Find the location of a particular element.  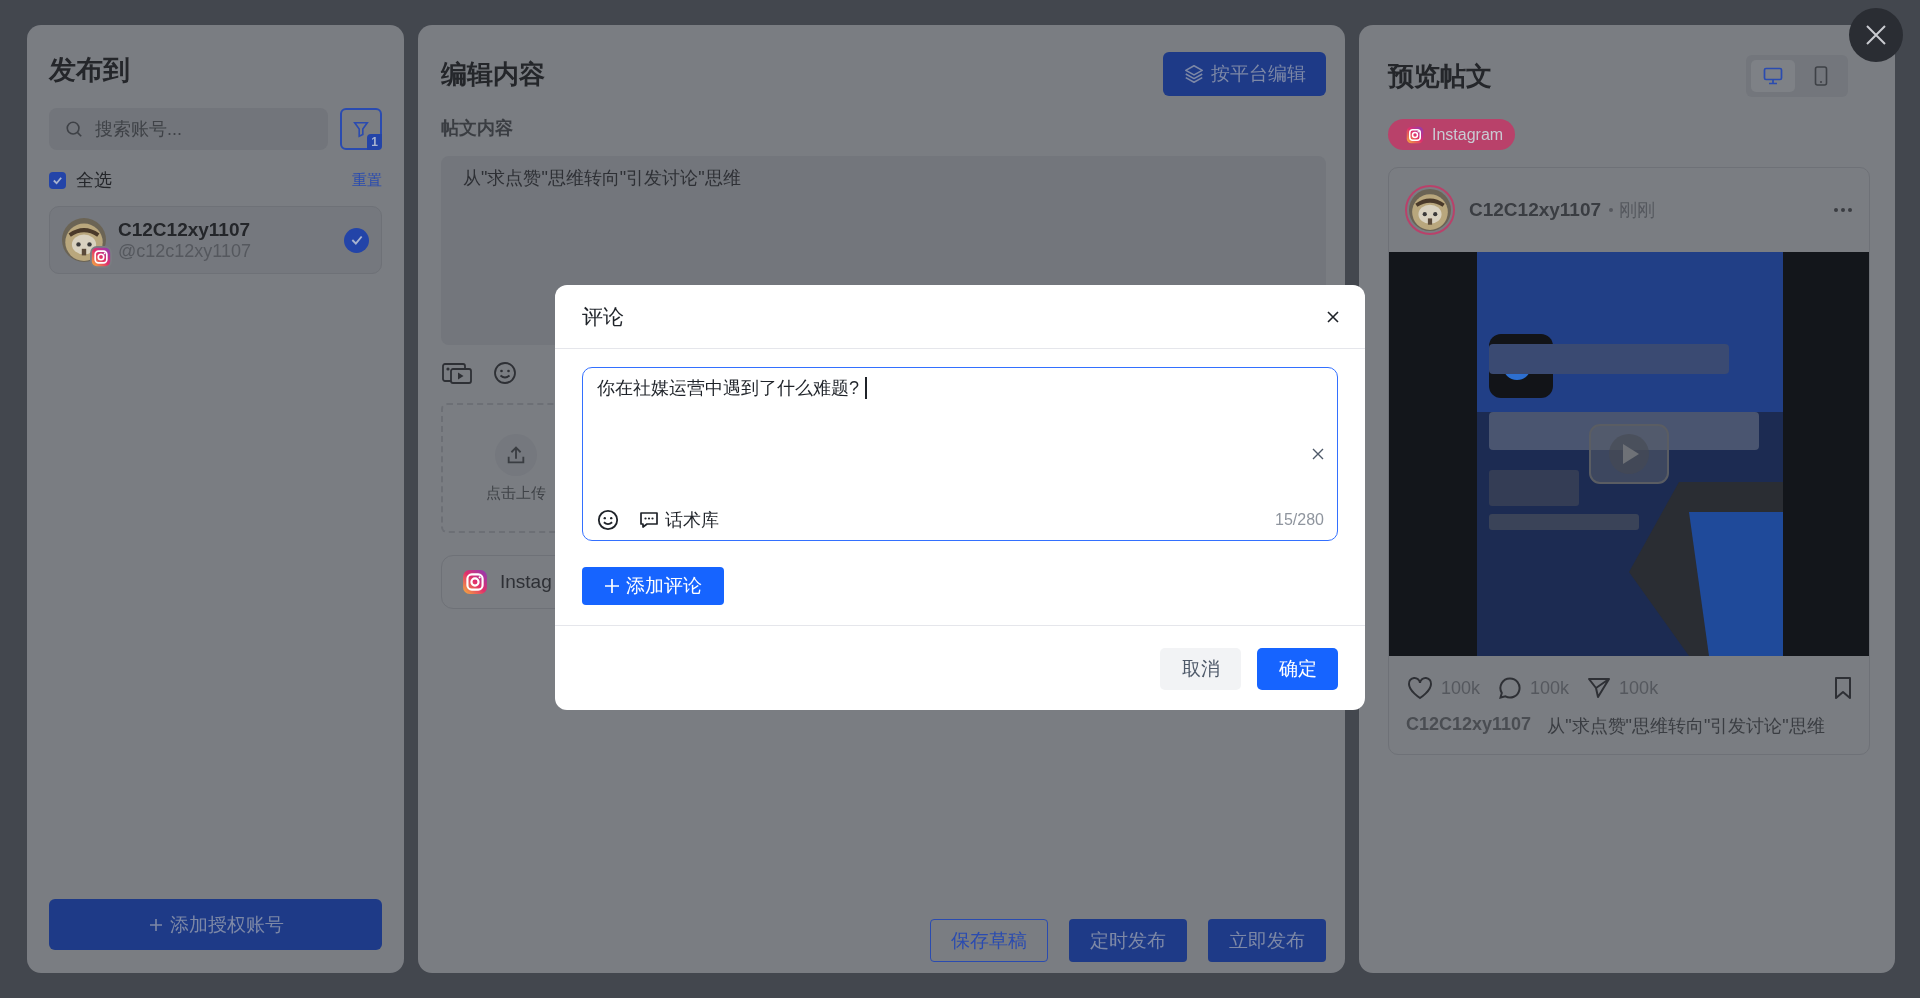

platform-badge: Instagram is located at coordinates (1452, 134).